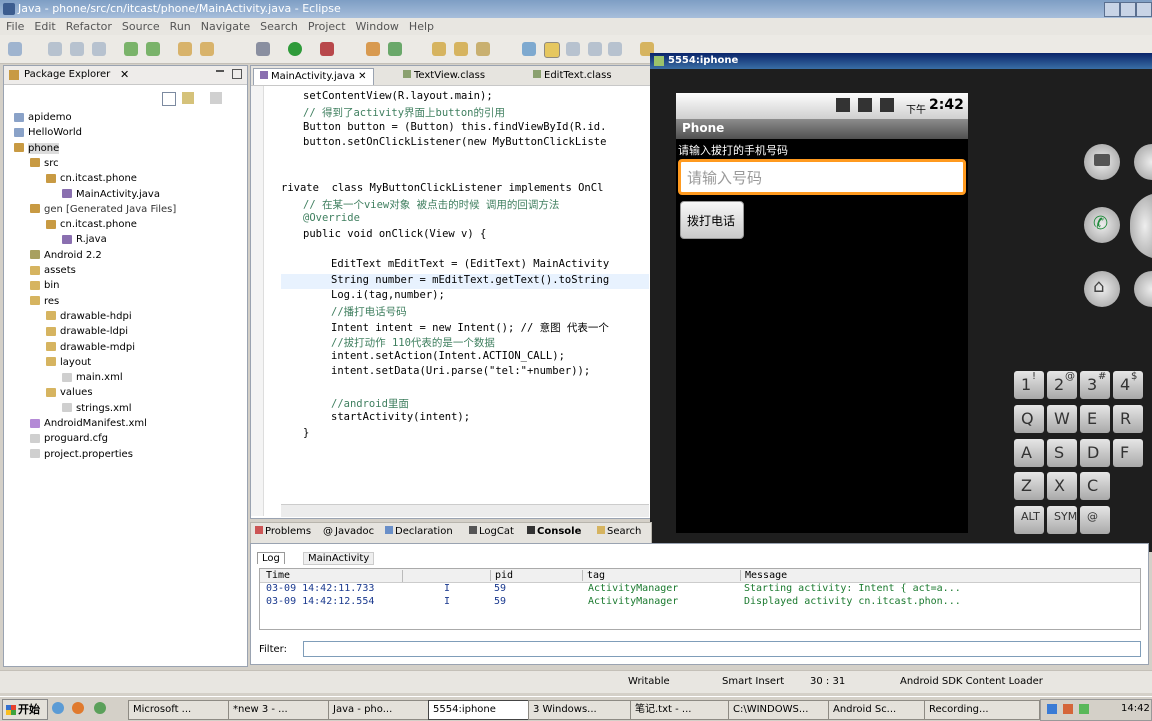 The height and width of the screenshot is (721, 1152). I want to click on new-android-project-icon, so click(207, 49).